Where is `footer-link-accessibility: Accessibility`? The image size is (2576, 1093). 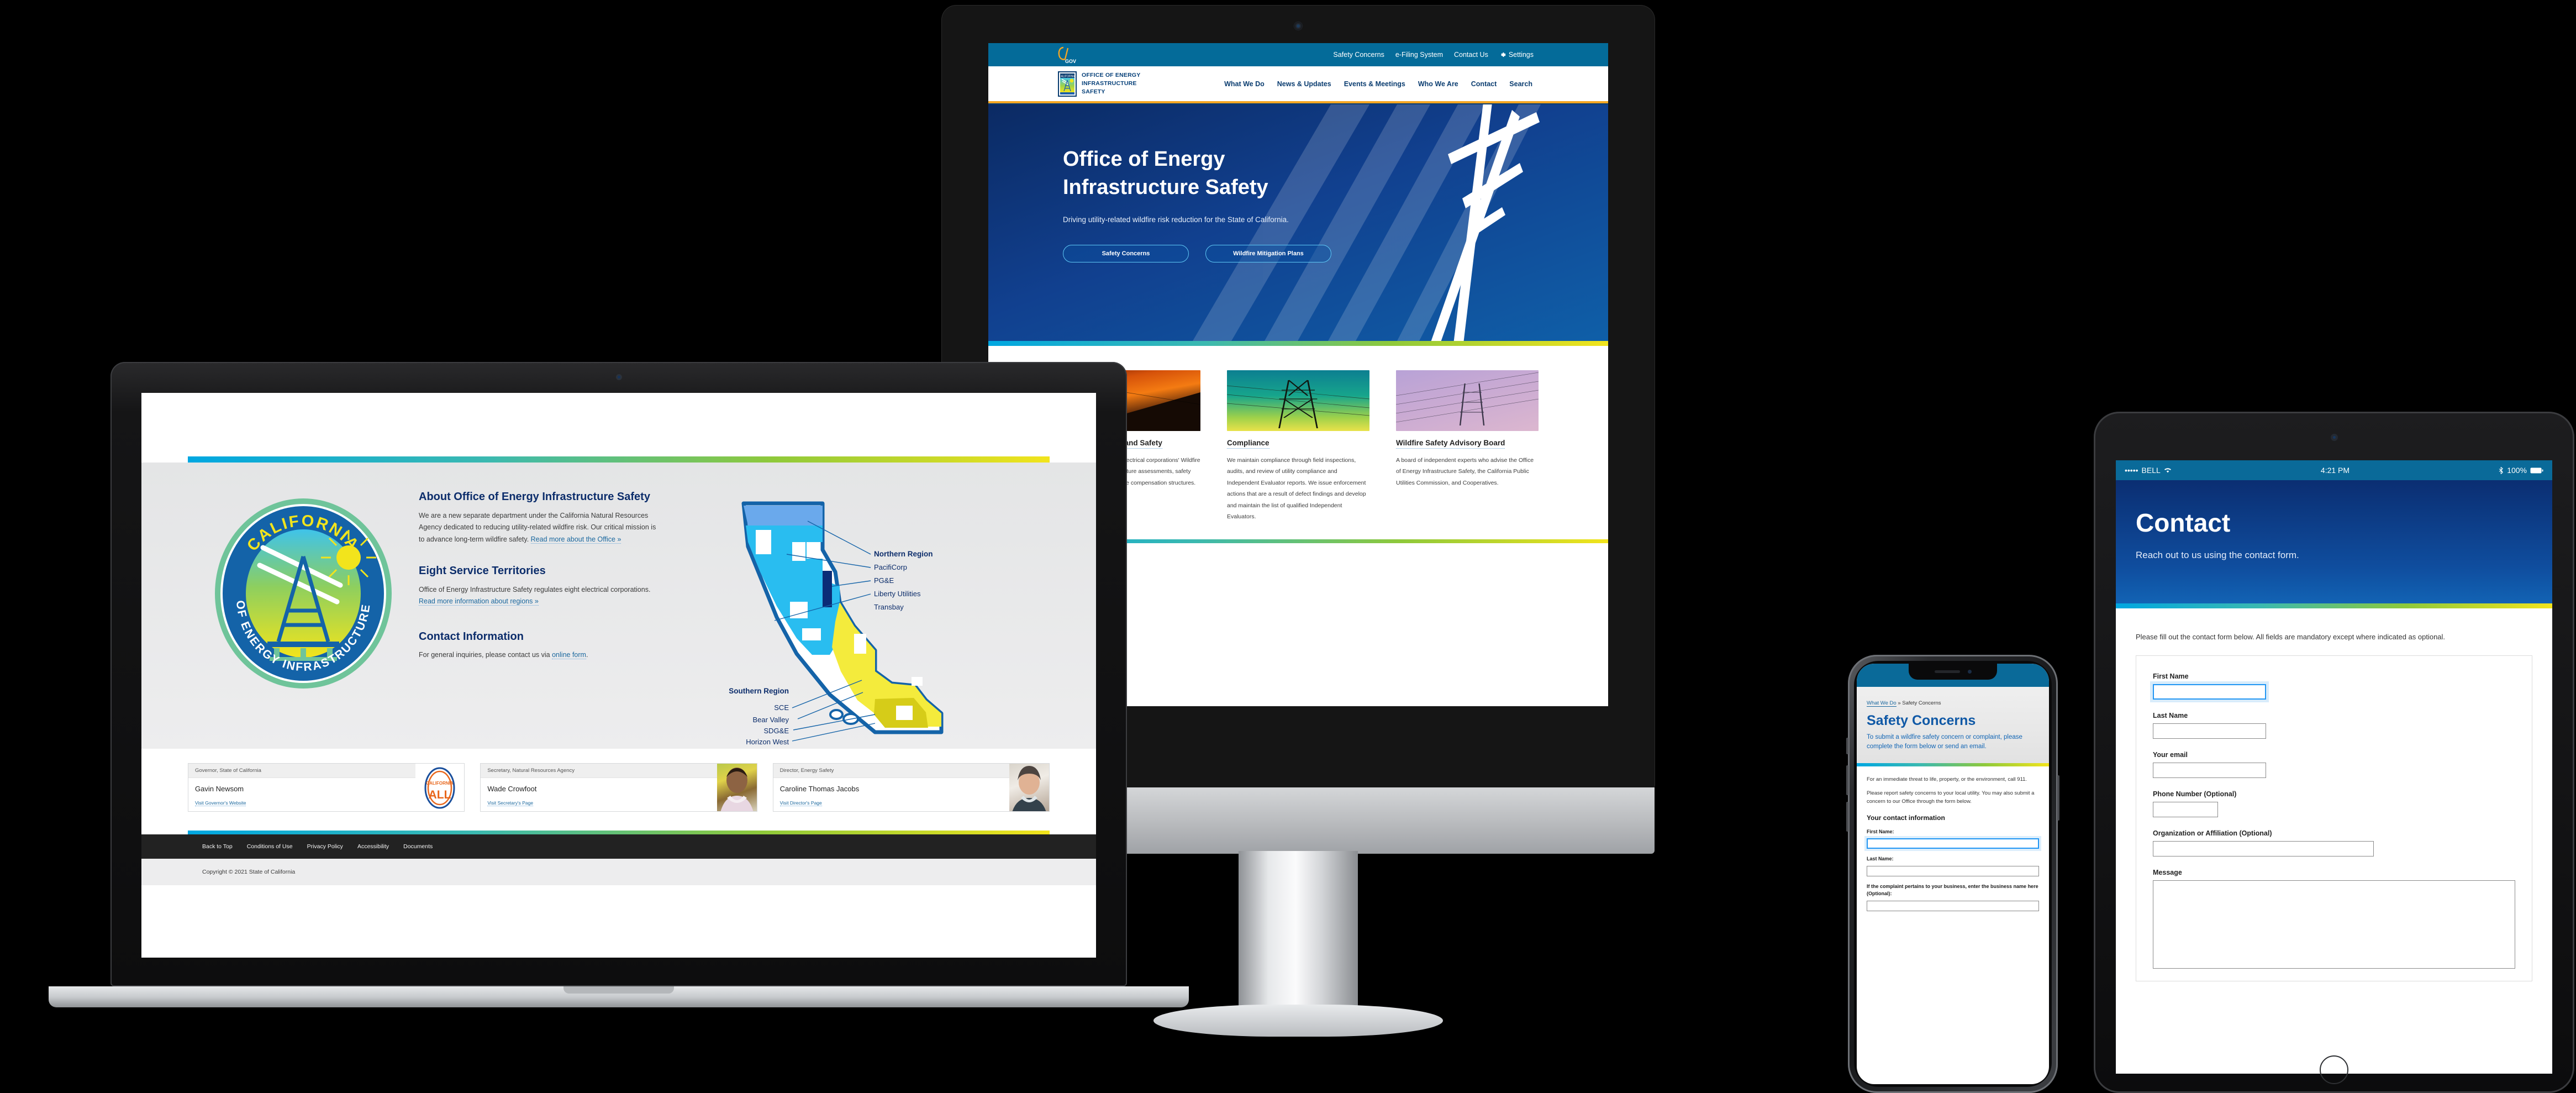
footer-link-accessibility: Accessibility is located at coordinates (373, 846).